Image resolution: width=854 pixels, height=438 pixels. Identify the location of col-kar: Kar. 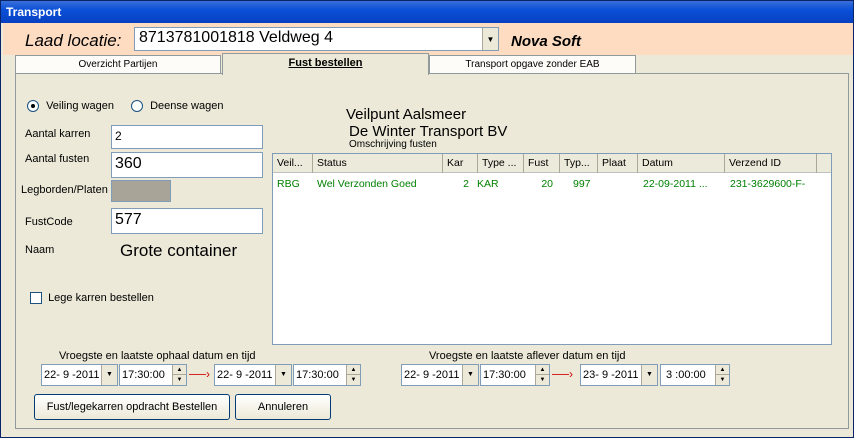
(460, 163).